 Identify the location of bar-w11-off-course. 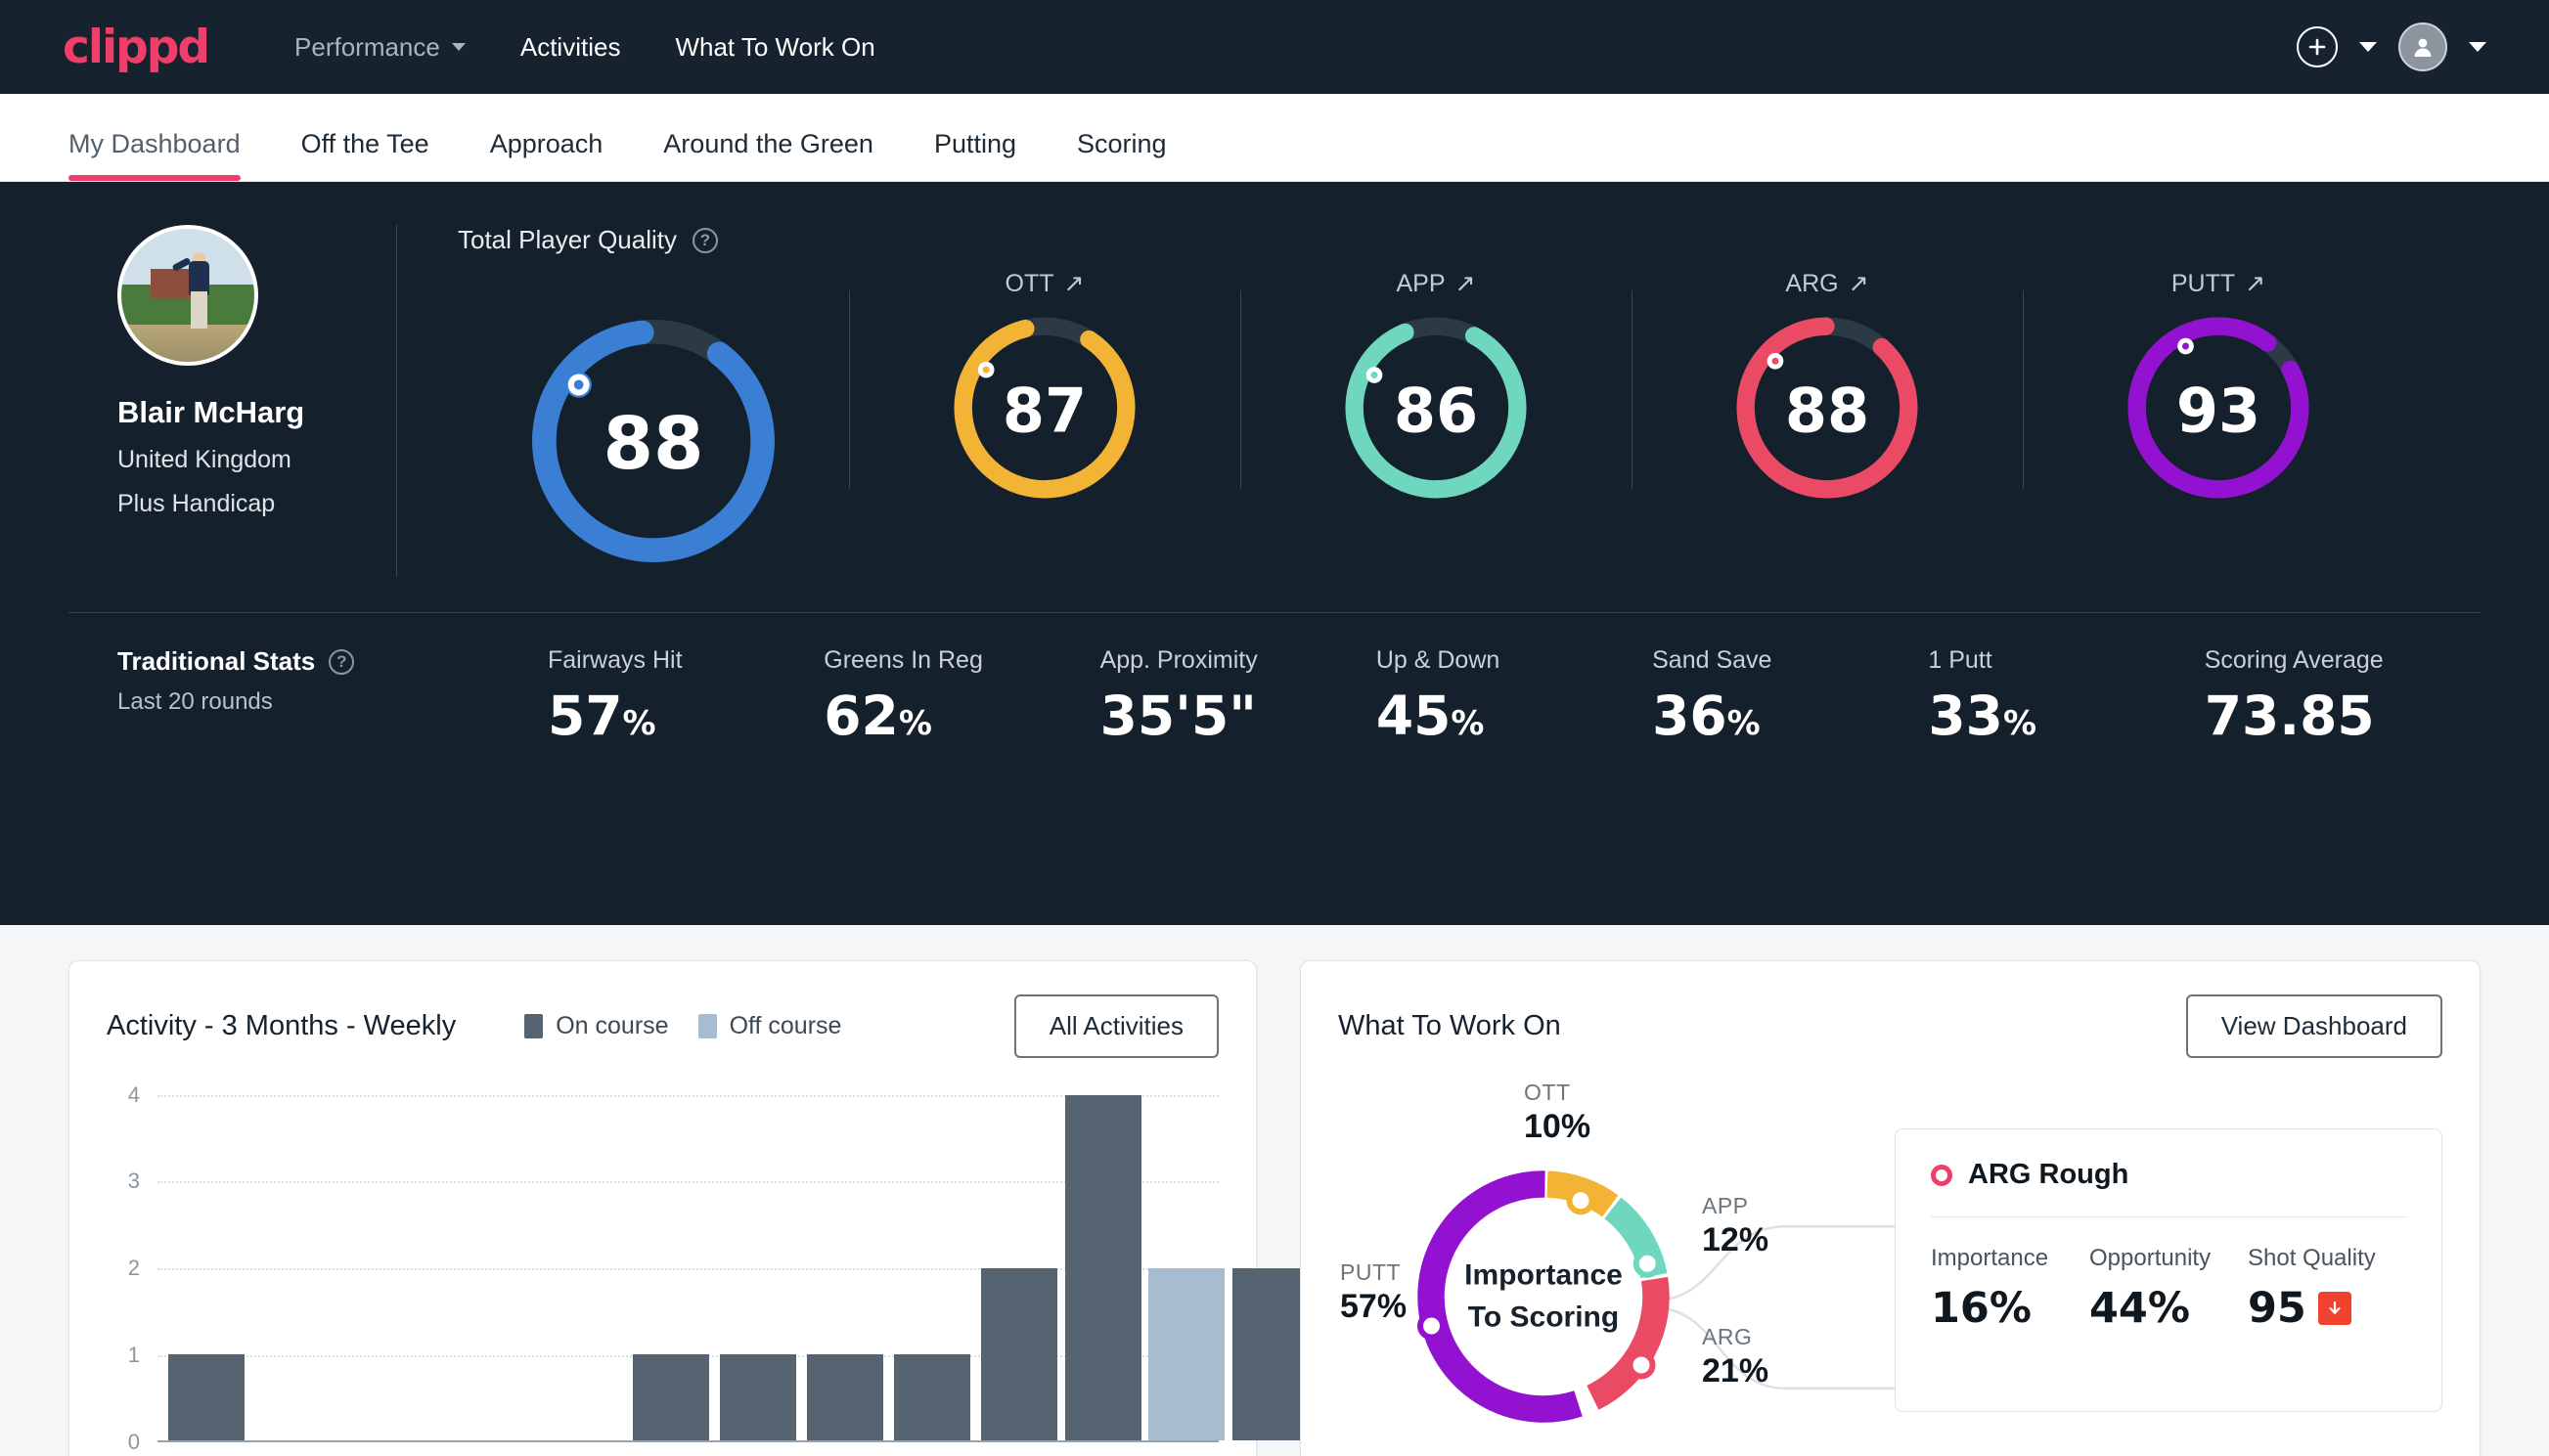
(1187, 1353).